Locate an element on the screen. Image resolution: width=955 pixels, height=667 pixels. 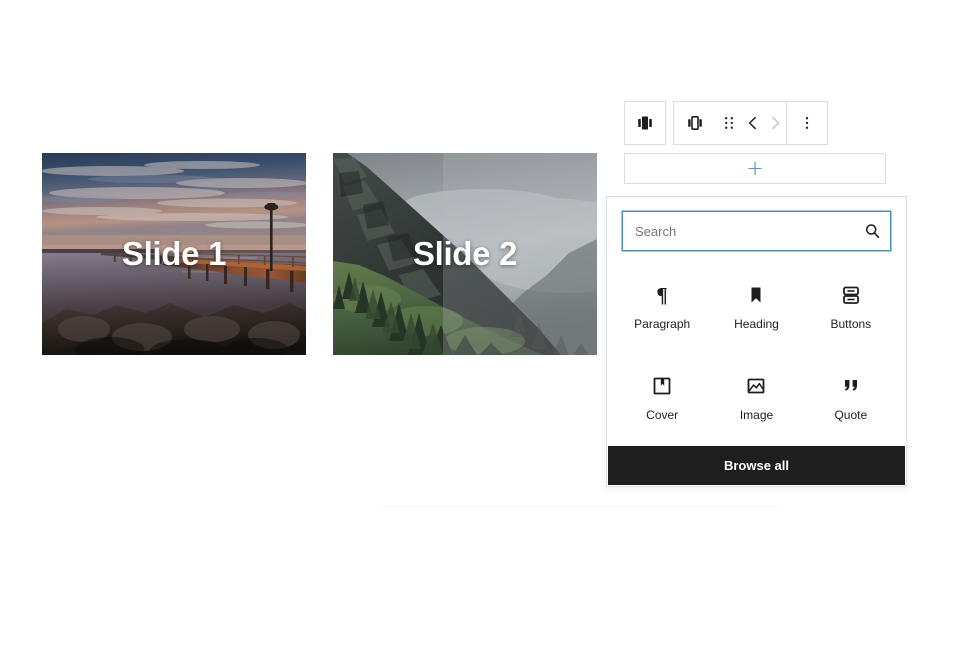
block-item-buttons: Buttons is located at coordinates (851, 306).